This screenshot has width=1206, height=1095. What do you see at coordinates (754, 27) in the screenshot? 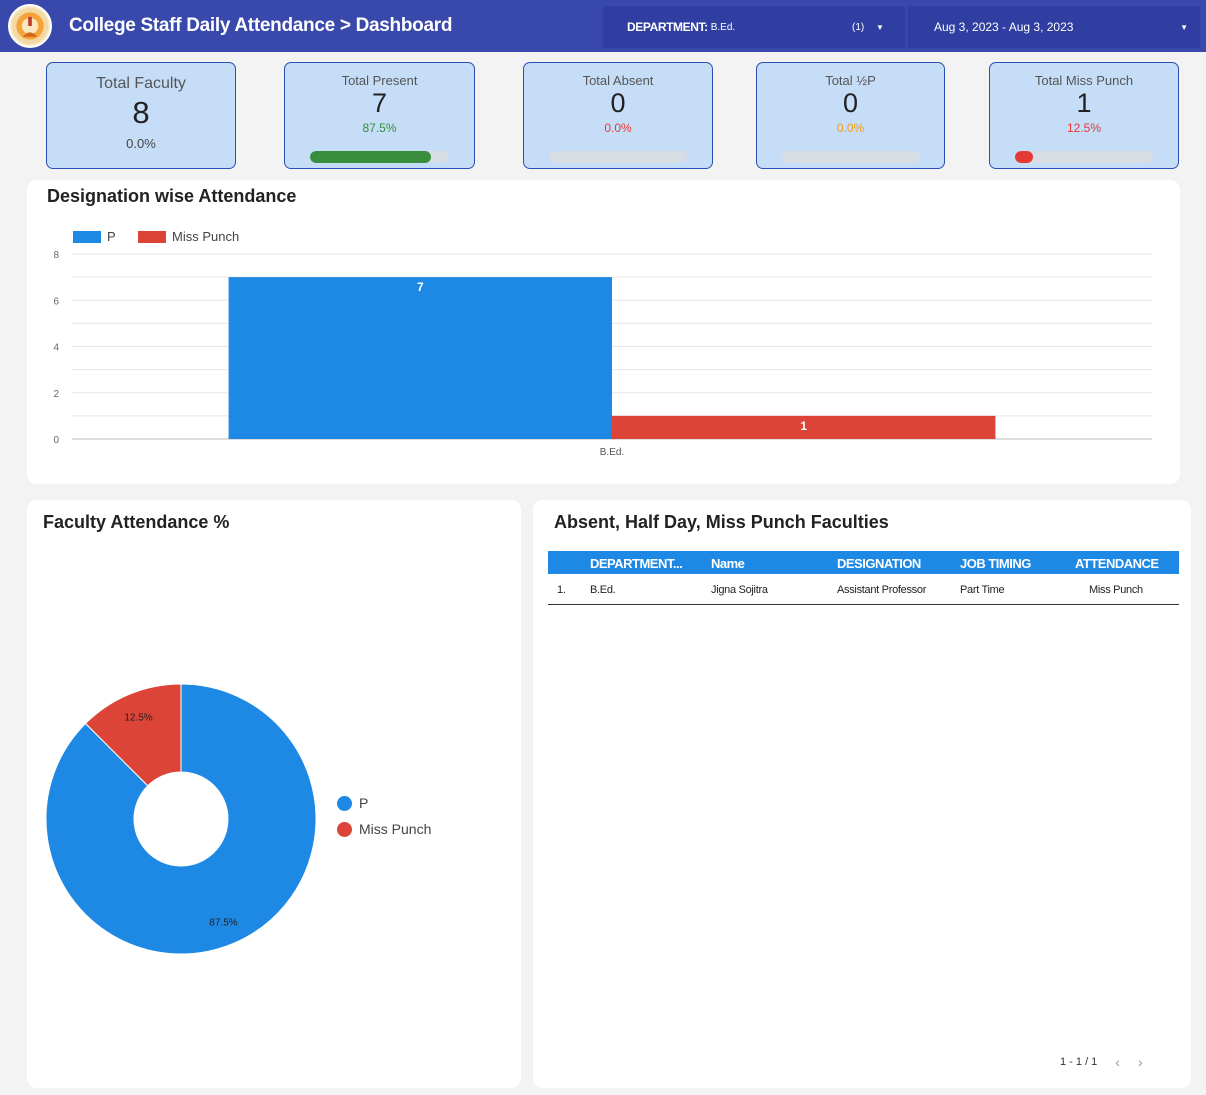
I see `department-filter: DEPARTMENT: B.Ed. (1) ▼` at bounding box center [754, 27].